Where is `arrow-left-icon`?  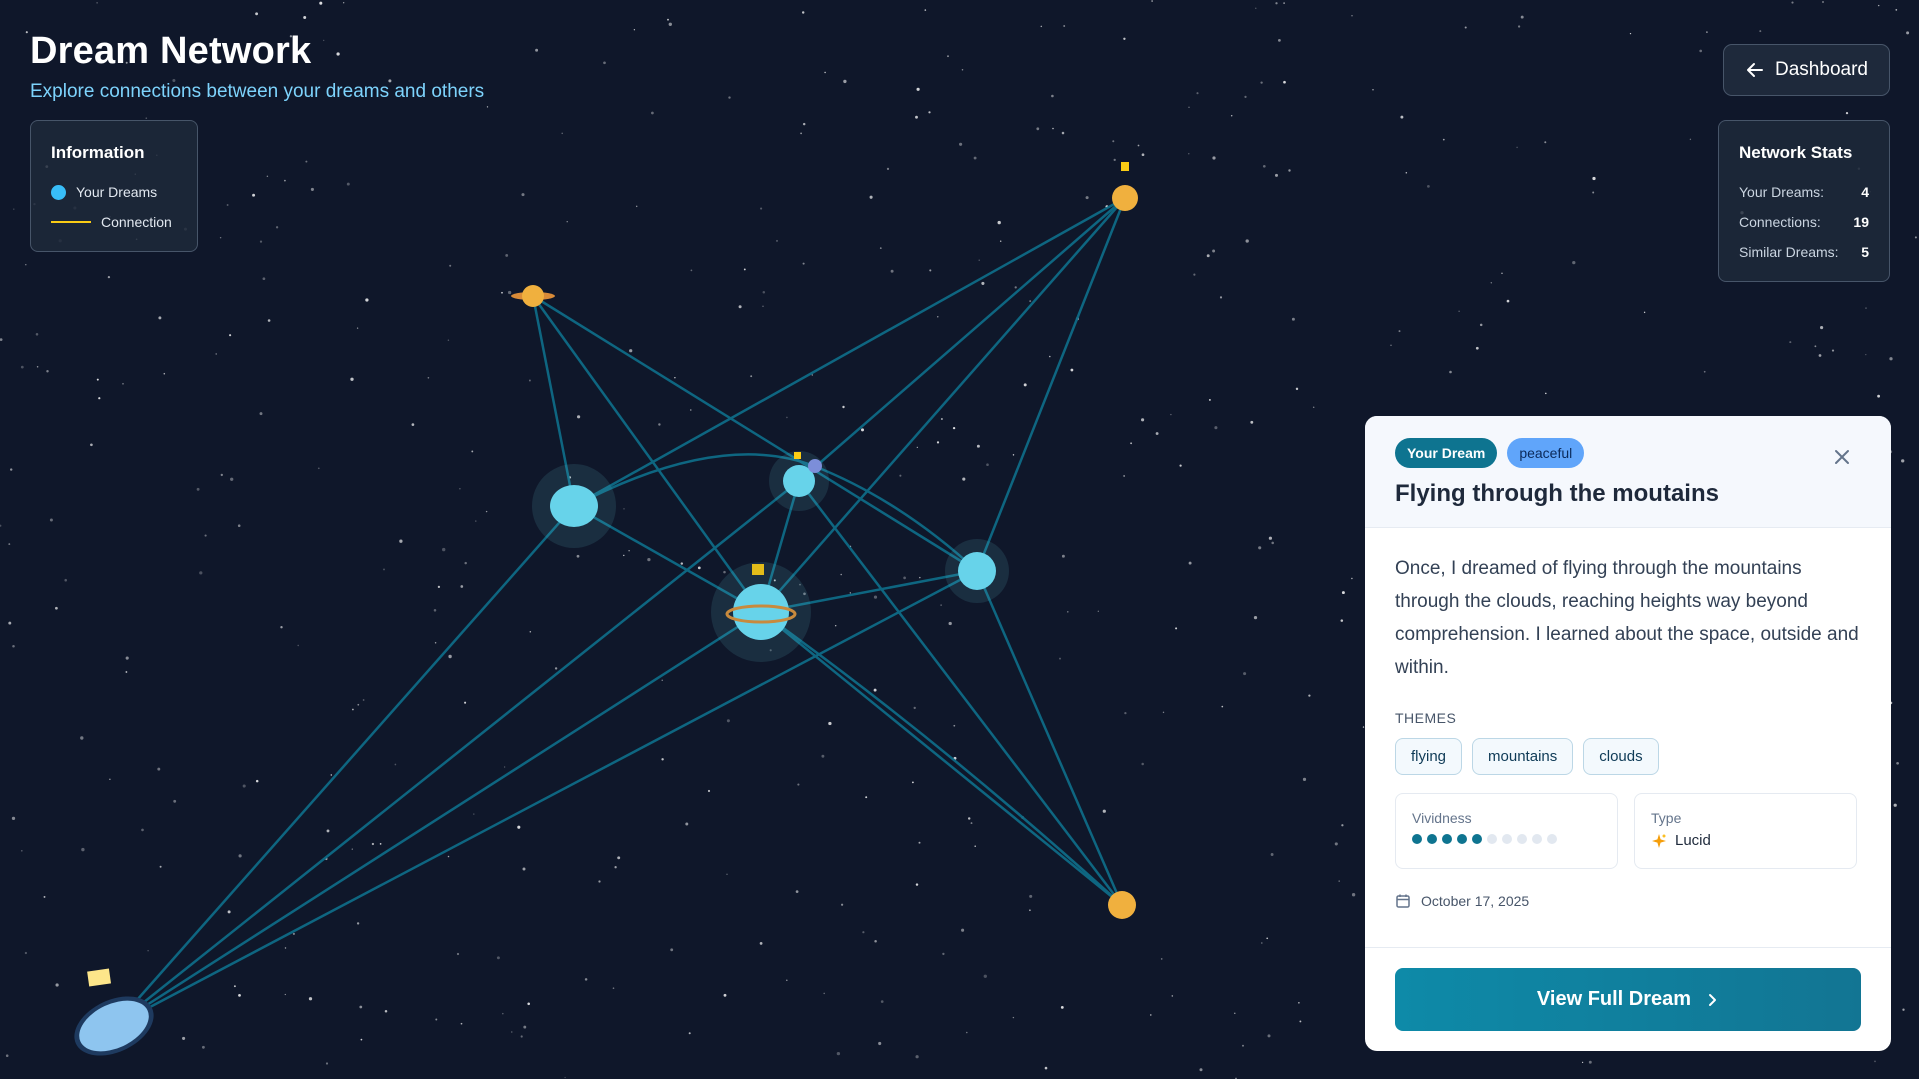
arrow-left-icon is located at coordinates (1755, 70).